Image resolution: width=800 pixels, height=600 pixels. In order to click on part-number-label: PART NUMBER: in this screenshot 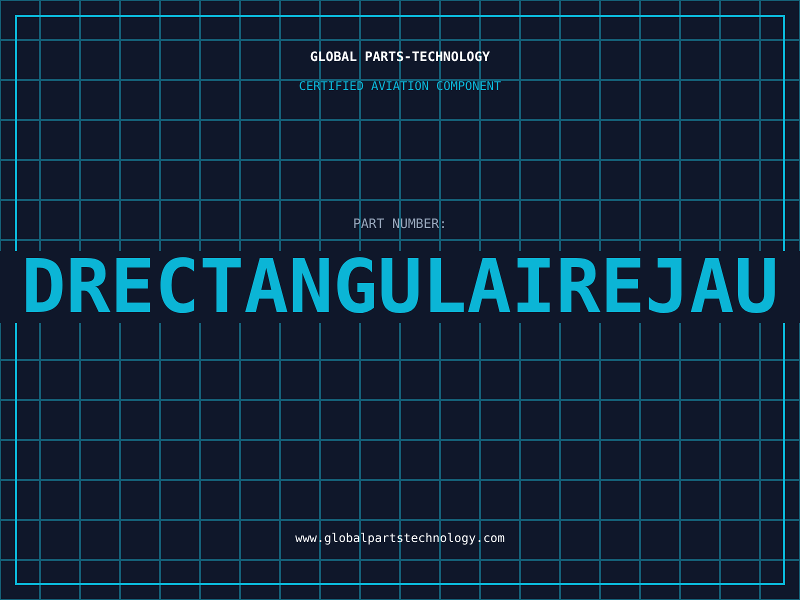, I will do `click(400, 224)`.